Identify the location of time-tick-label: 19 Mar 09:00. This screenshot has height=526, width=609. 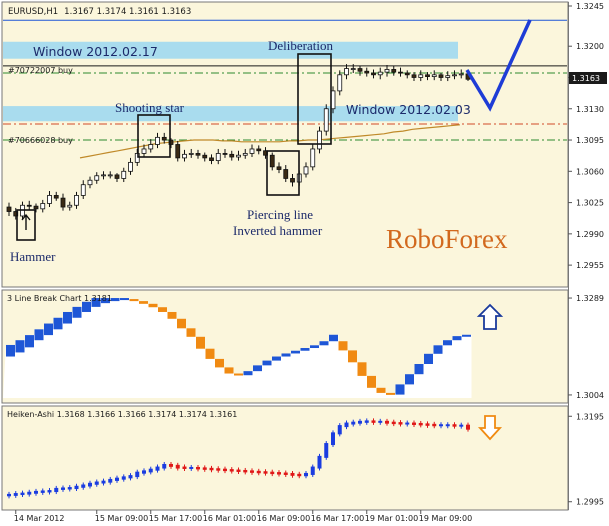
(445, 518).